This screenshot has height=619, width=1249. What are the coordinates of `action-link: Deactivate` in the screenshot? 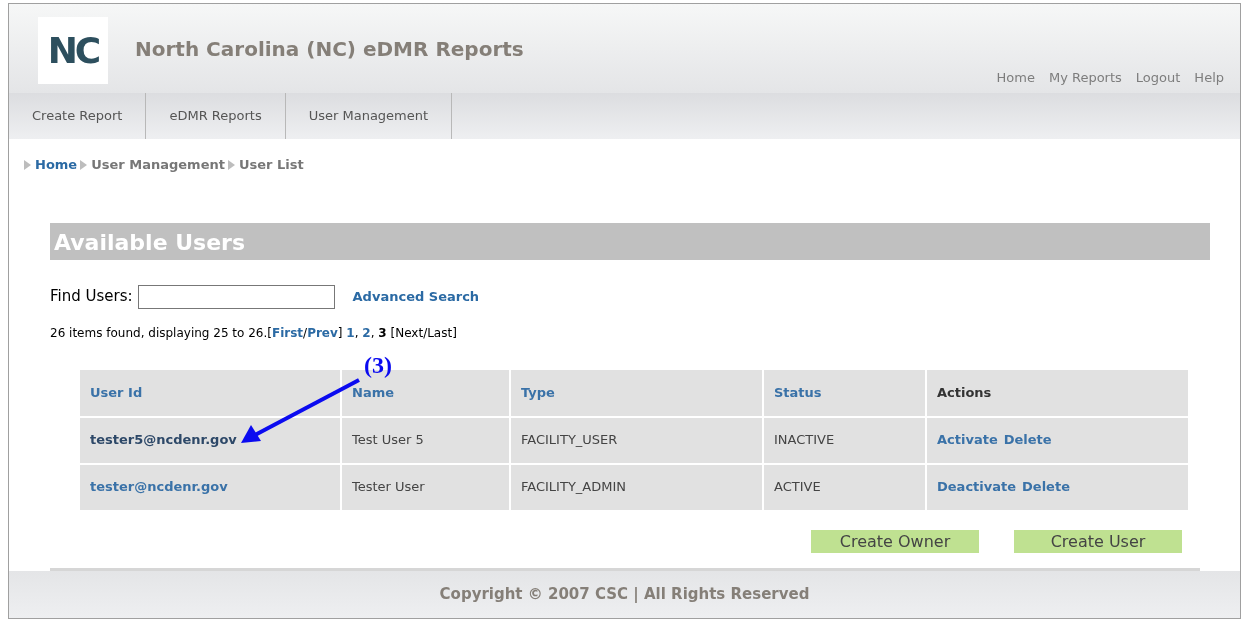 It's located at (977, 487).